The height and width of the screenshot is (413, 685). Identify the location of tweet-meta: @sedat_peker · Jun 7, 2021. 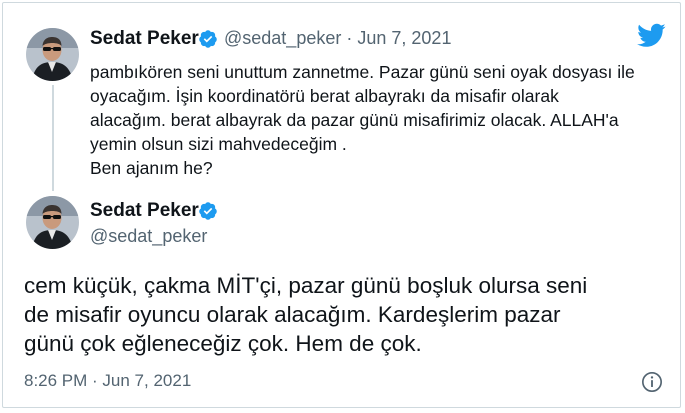
(337, 38).